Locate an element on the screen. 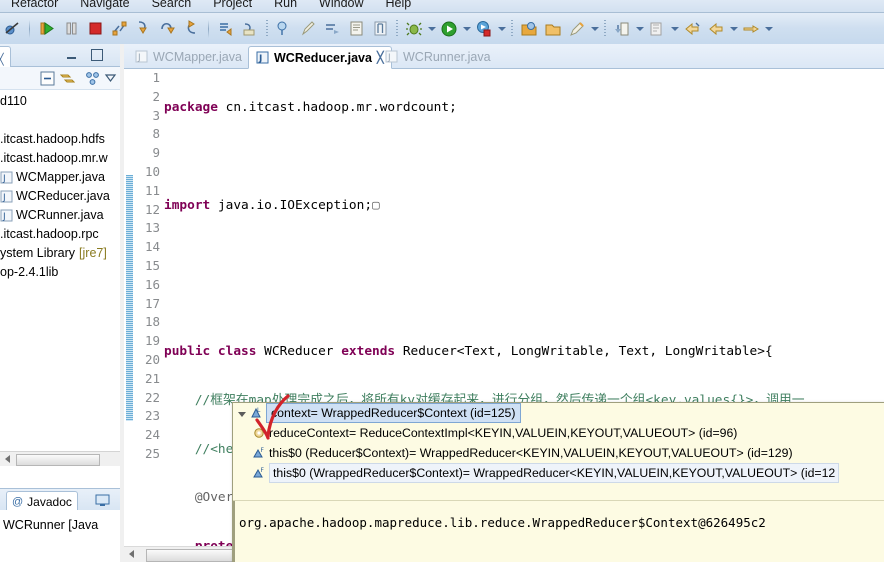  search-icon is located at coordinates (577, 29).